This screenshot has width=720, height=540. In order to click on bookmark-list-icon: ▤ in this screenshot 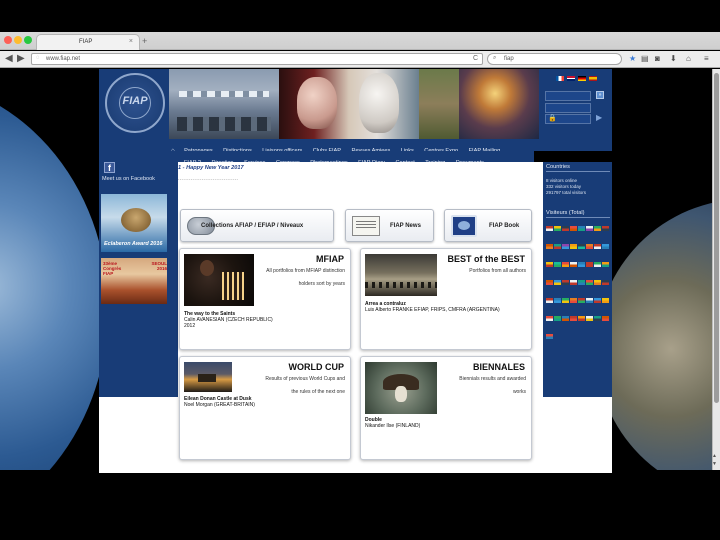, I will do `click(645, 59)`.